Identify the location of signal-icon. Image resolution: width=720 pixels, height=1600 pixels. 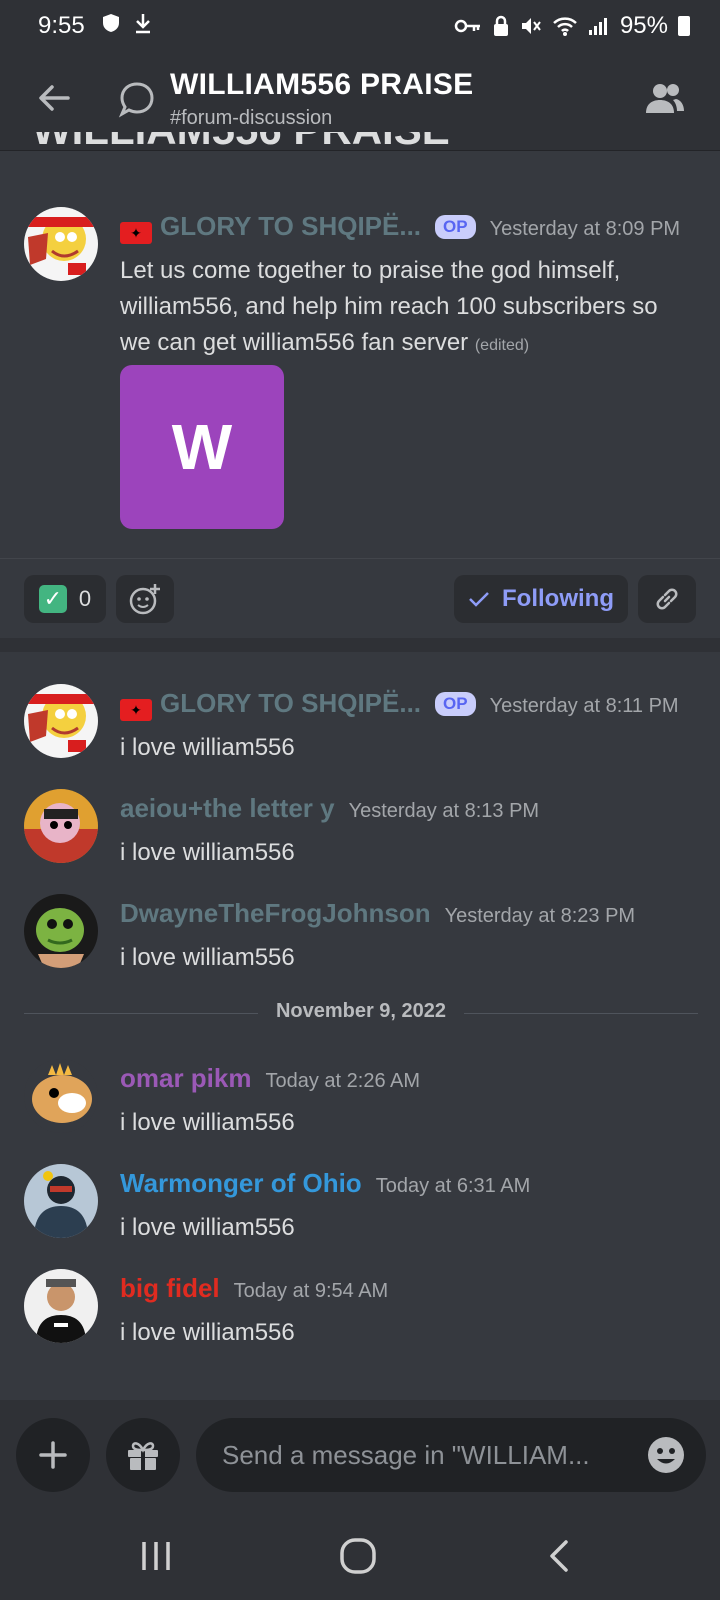
(597, 26).